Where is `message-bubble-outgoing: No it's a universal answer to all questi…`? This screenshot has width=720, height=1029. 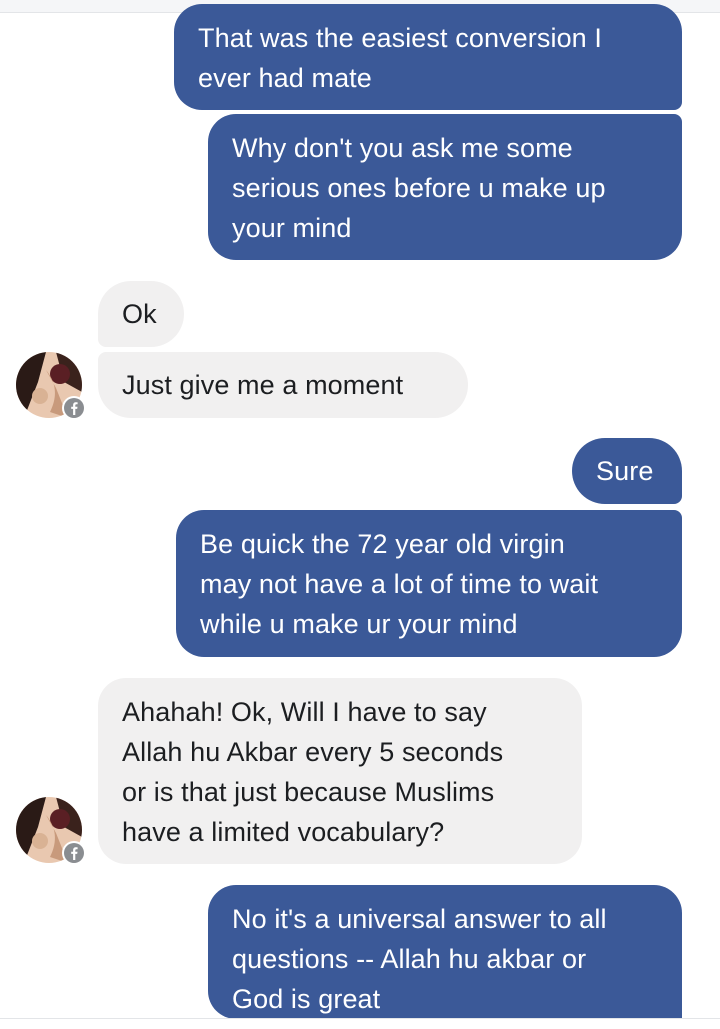 message-bubble-outgoing: No it's a universal answer to all questi… is located at coordinates (445, 952).